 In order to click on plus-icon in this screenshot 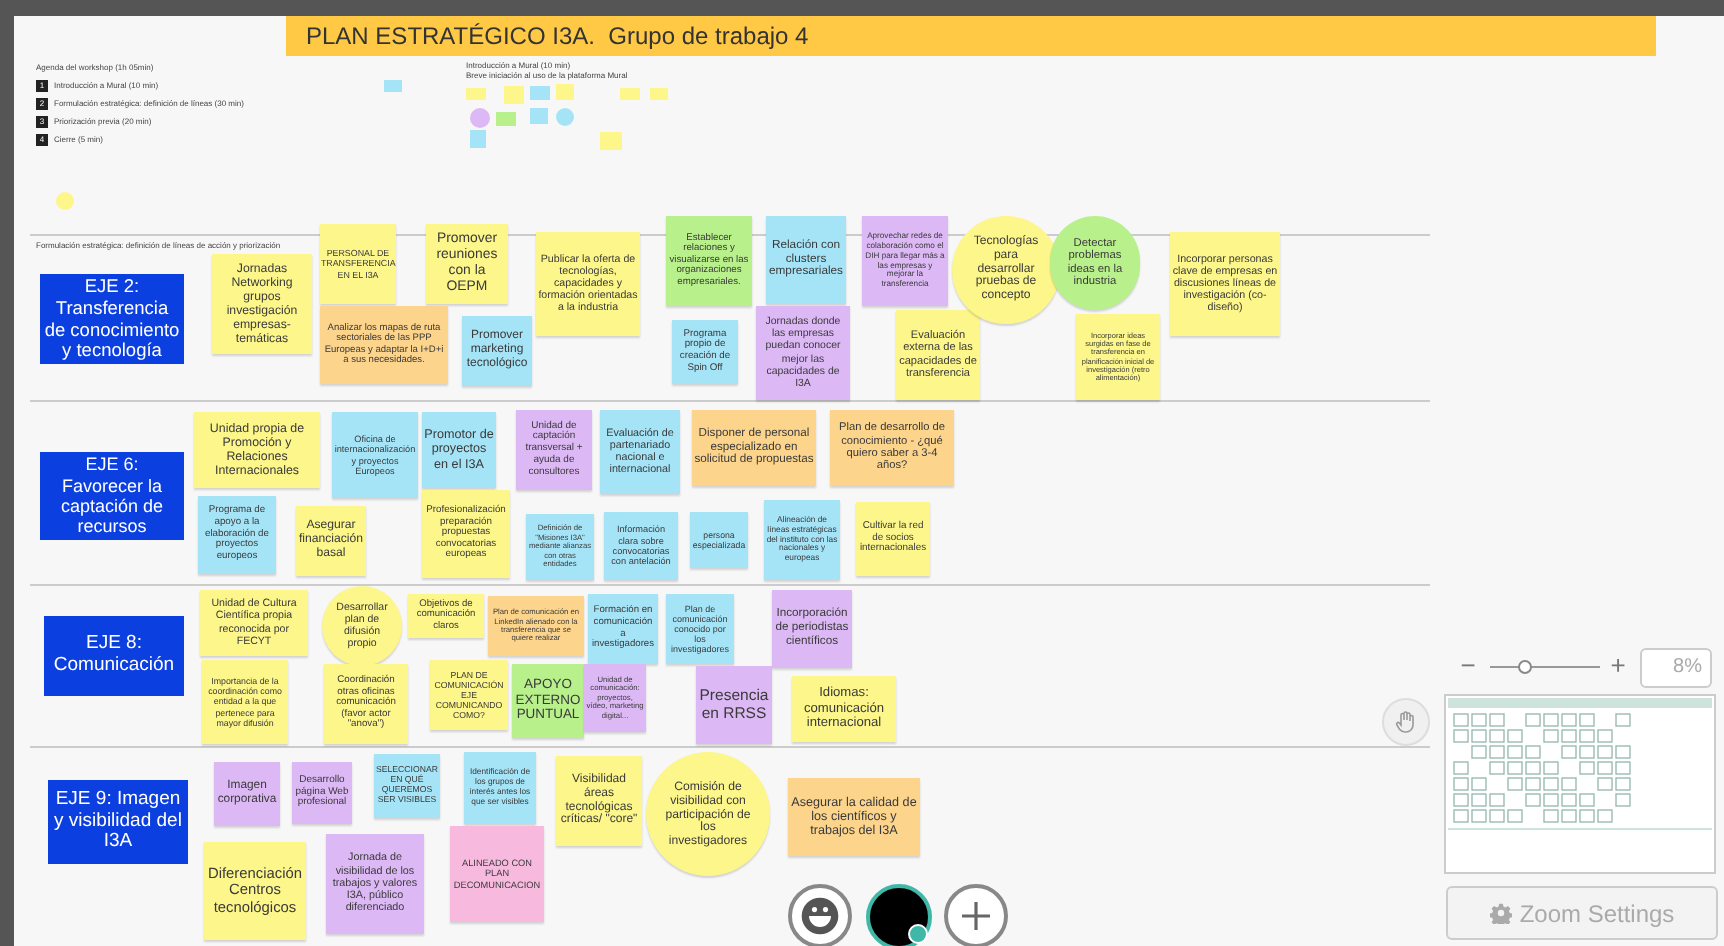, I will do `click(976, 916)`.